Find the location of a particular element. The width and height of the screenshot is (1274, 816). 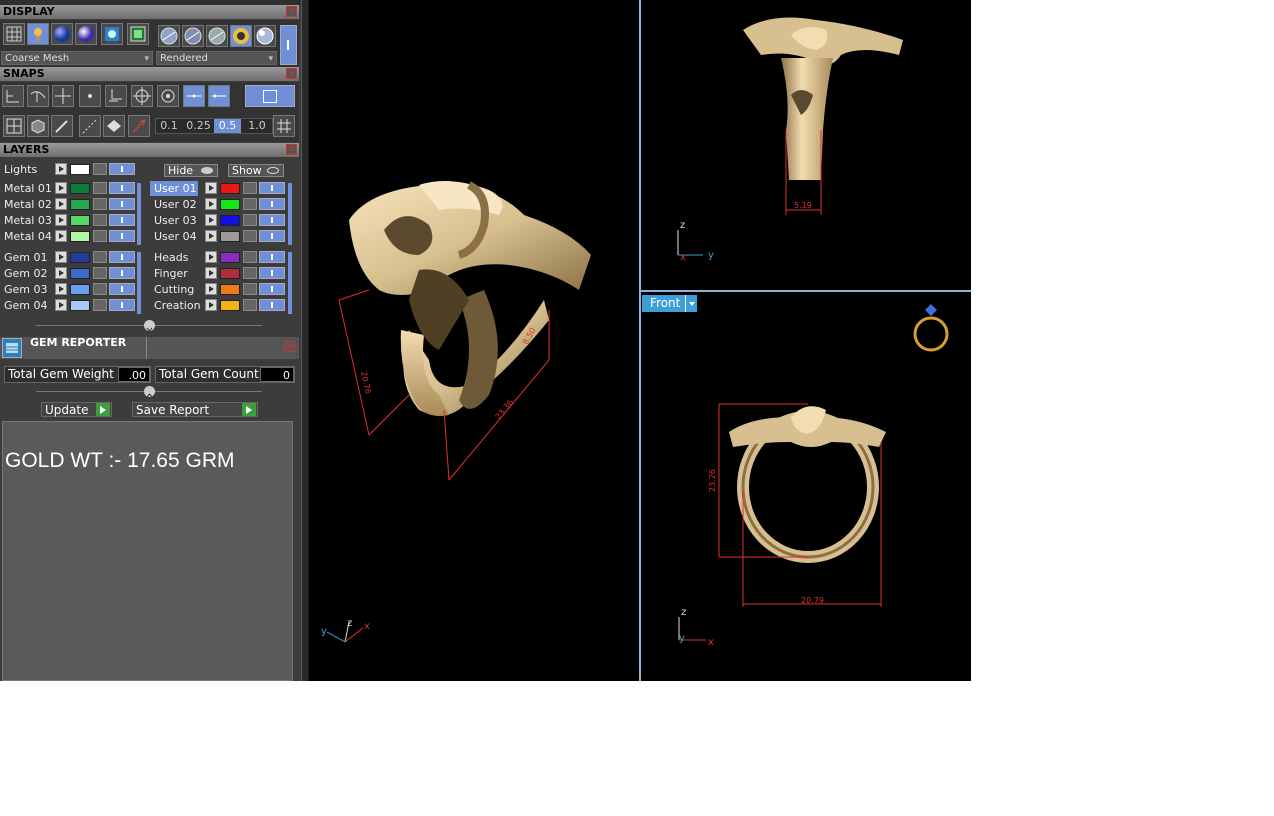

mesh-dropdown: Coarse Mesh is located at coordinates (77, 58).